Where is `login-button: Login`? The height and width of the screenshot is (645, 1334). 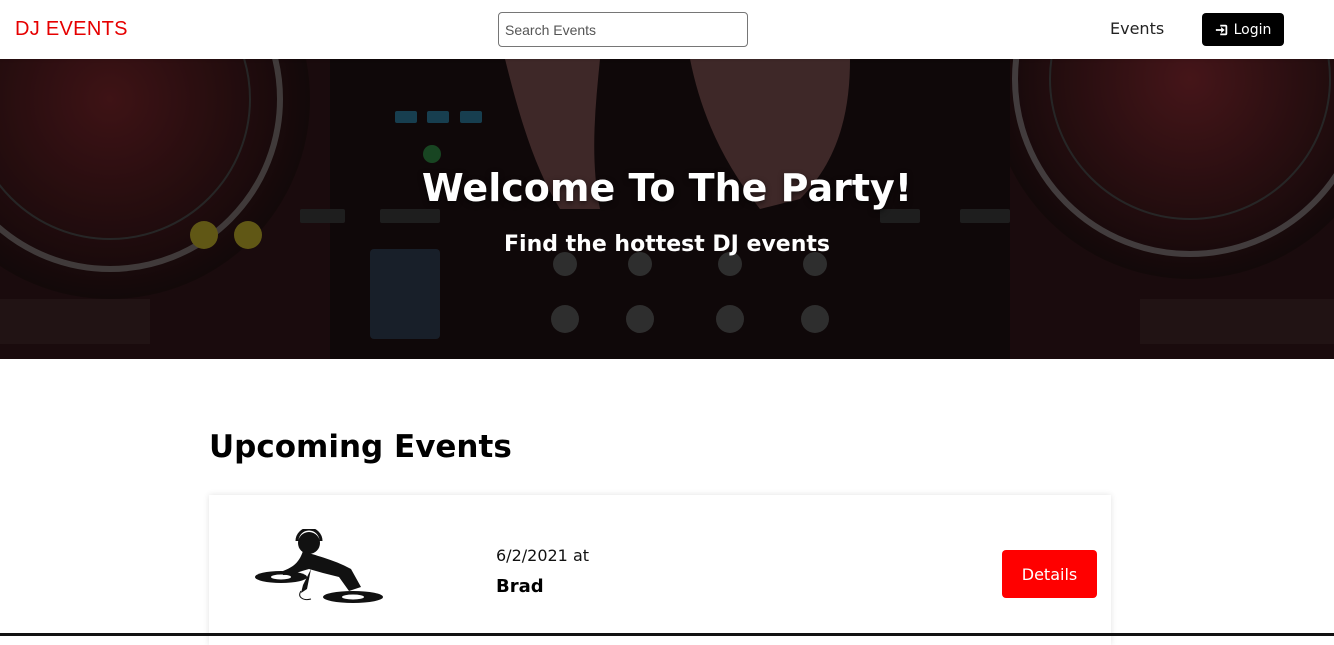 login-button: Login is located at coordinates (1243, 29).